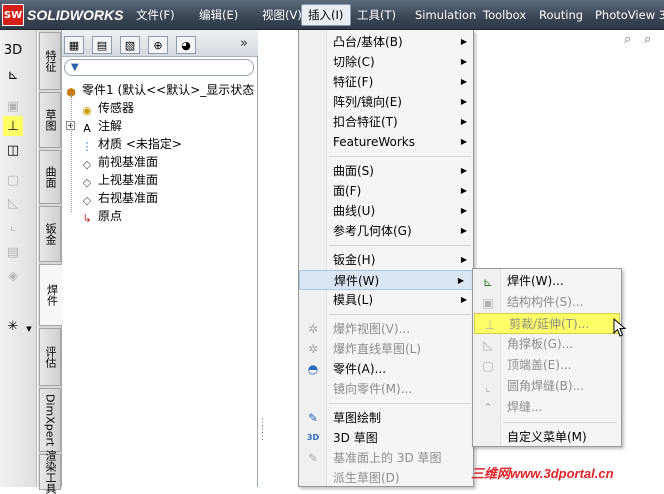  Describe the element at coordinates (387, 300) in the screenshot. I see `insert-menu-item: 模具(L) ▶` at that location.